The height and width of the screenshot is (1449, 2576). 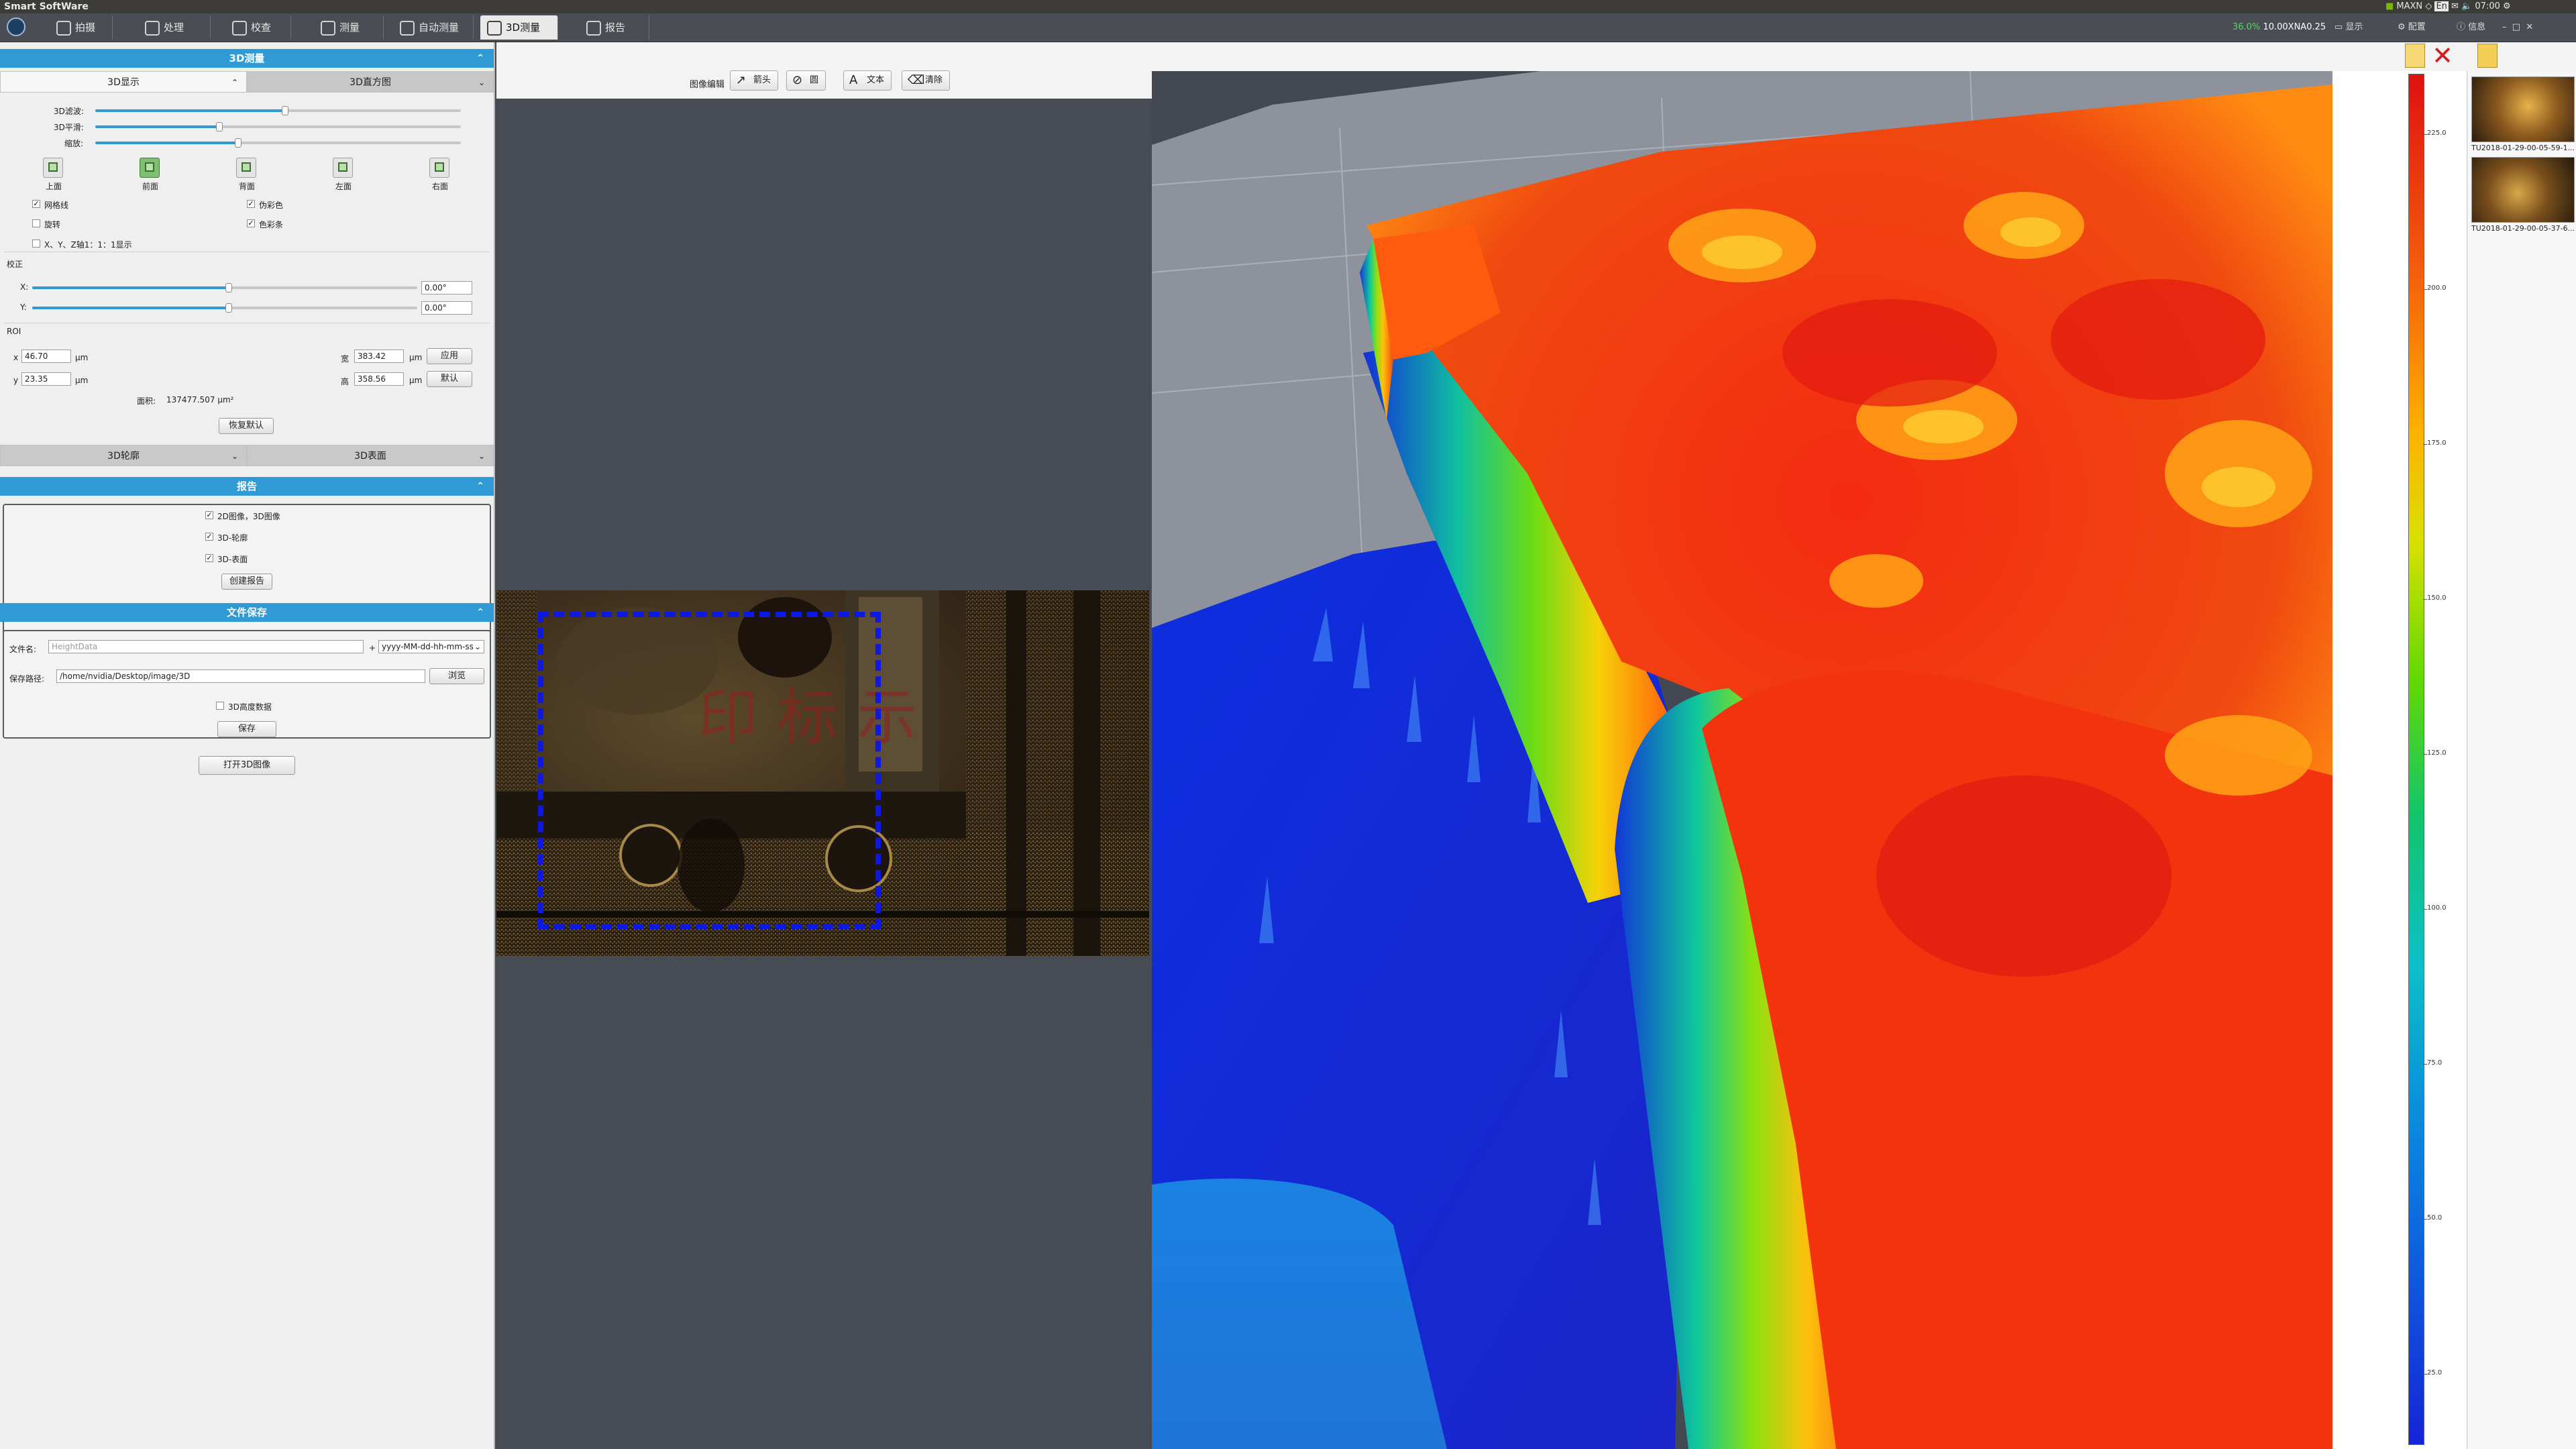 I want to click on open-3d-image-button: 打开3D图像, so click(x=247, y=765).